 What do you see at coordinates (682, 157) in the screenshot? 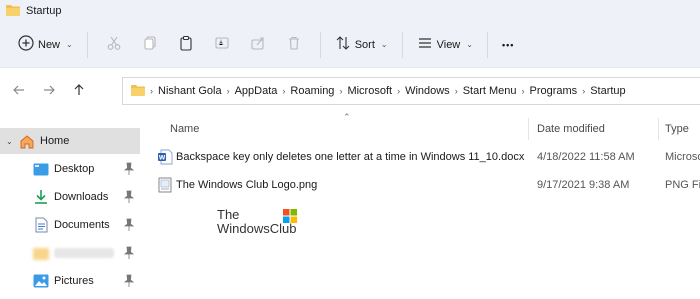
I see `file-type: Microso` at bounding box center [682, 157].